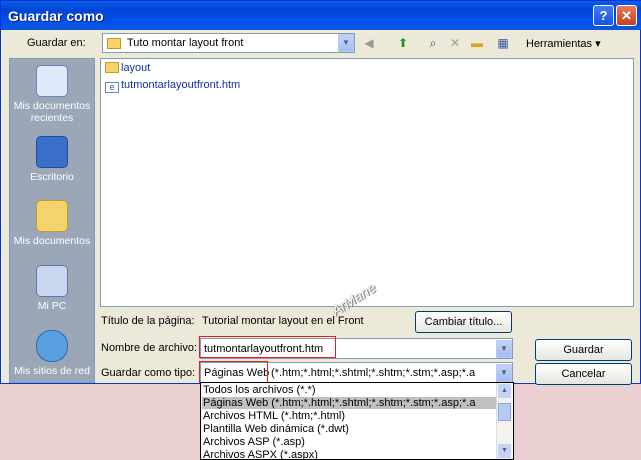 The image size is (641, 460). What do you see at coordinates (274, 416) in the screenshot?
I see `filetype-option: Archivos HTML (*.htm;*.html)` at bounding box center [274, 416].